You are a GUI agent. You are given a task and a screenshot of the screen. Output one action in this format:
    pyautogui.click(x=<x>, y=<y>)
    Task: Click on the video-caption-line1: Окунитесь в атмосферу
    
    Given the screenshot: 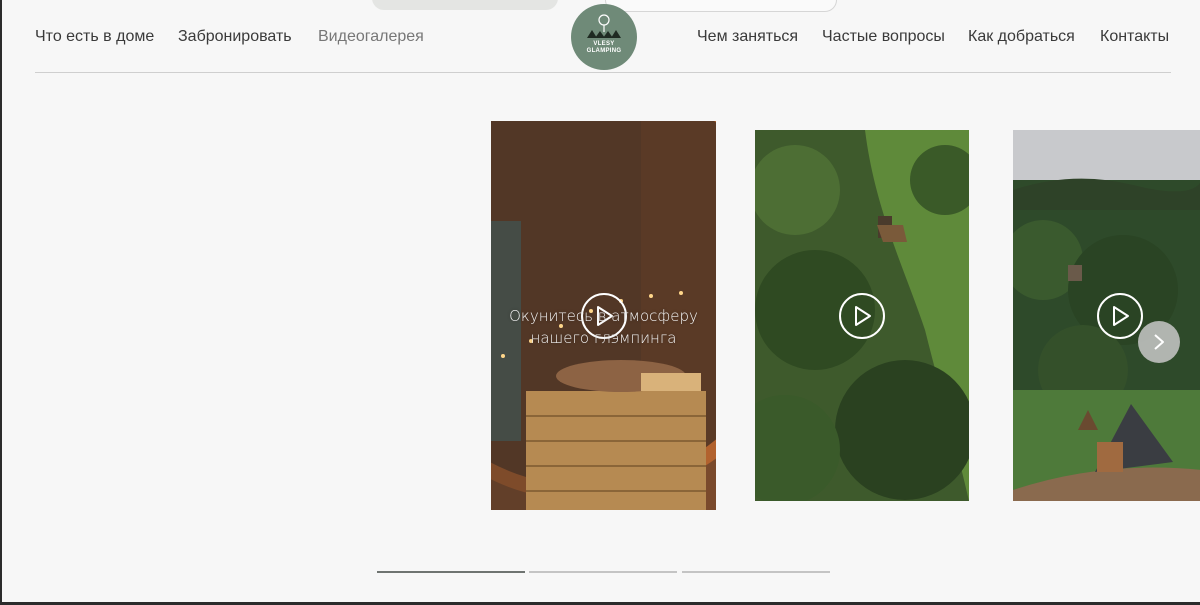 What is the action you would take?
    pyautogui.click(x=603, y=316)
    